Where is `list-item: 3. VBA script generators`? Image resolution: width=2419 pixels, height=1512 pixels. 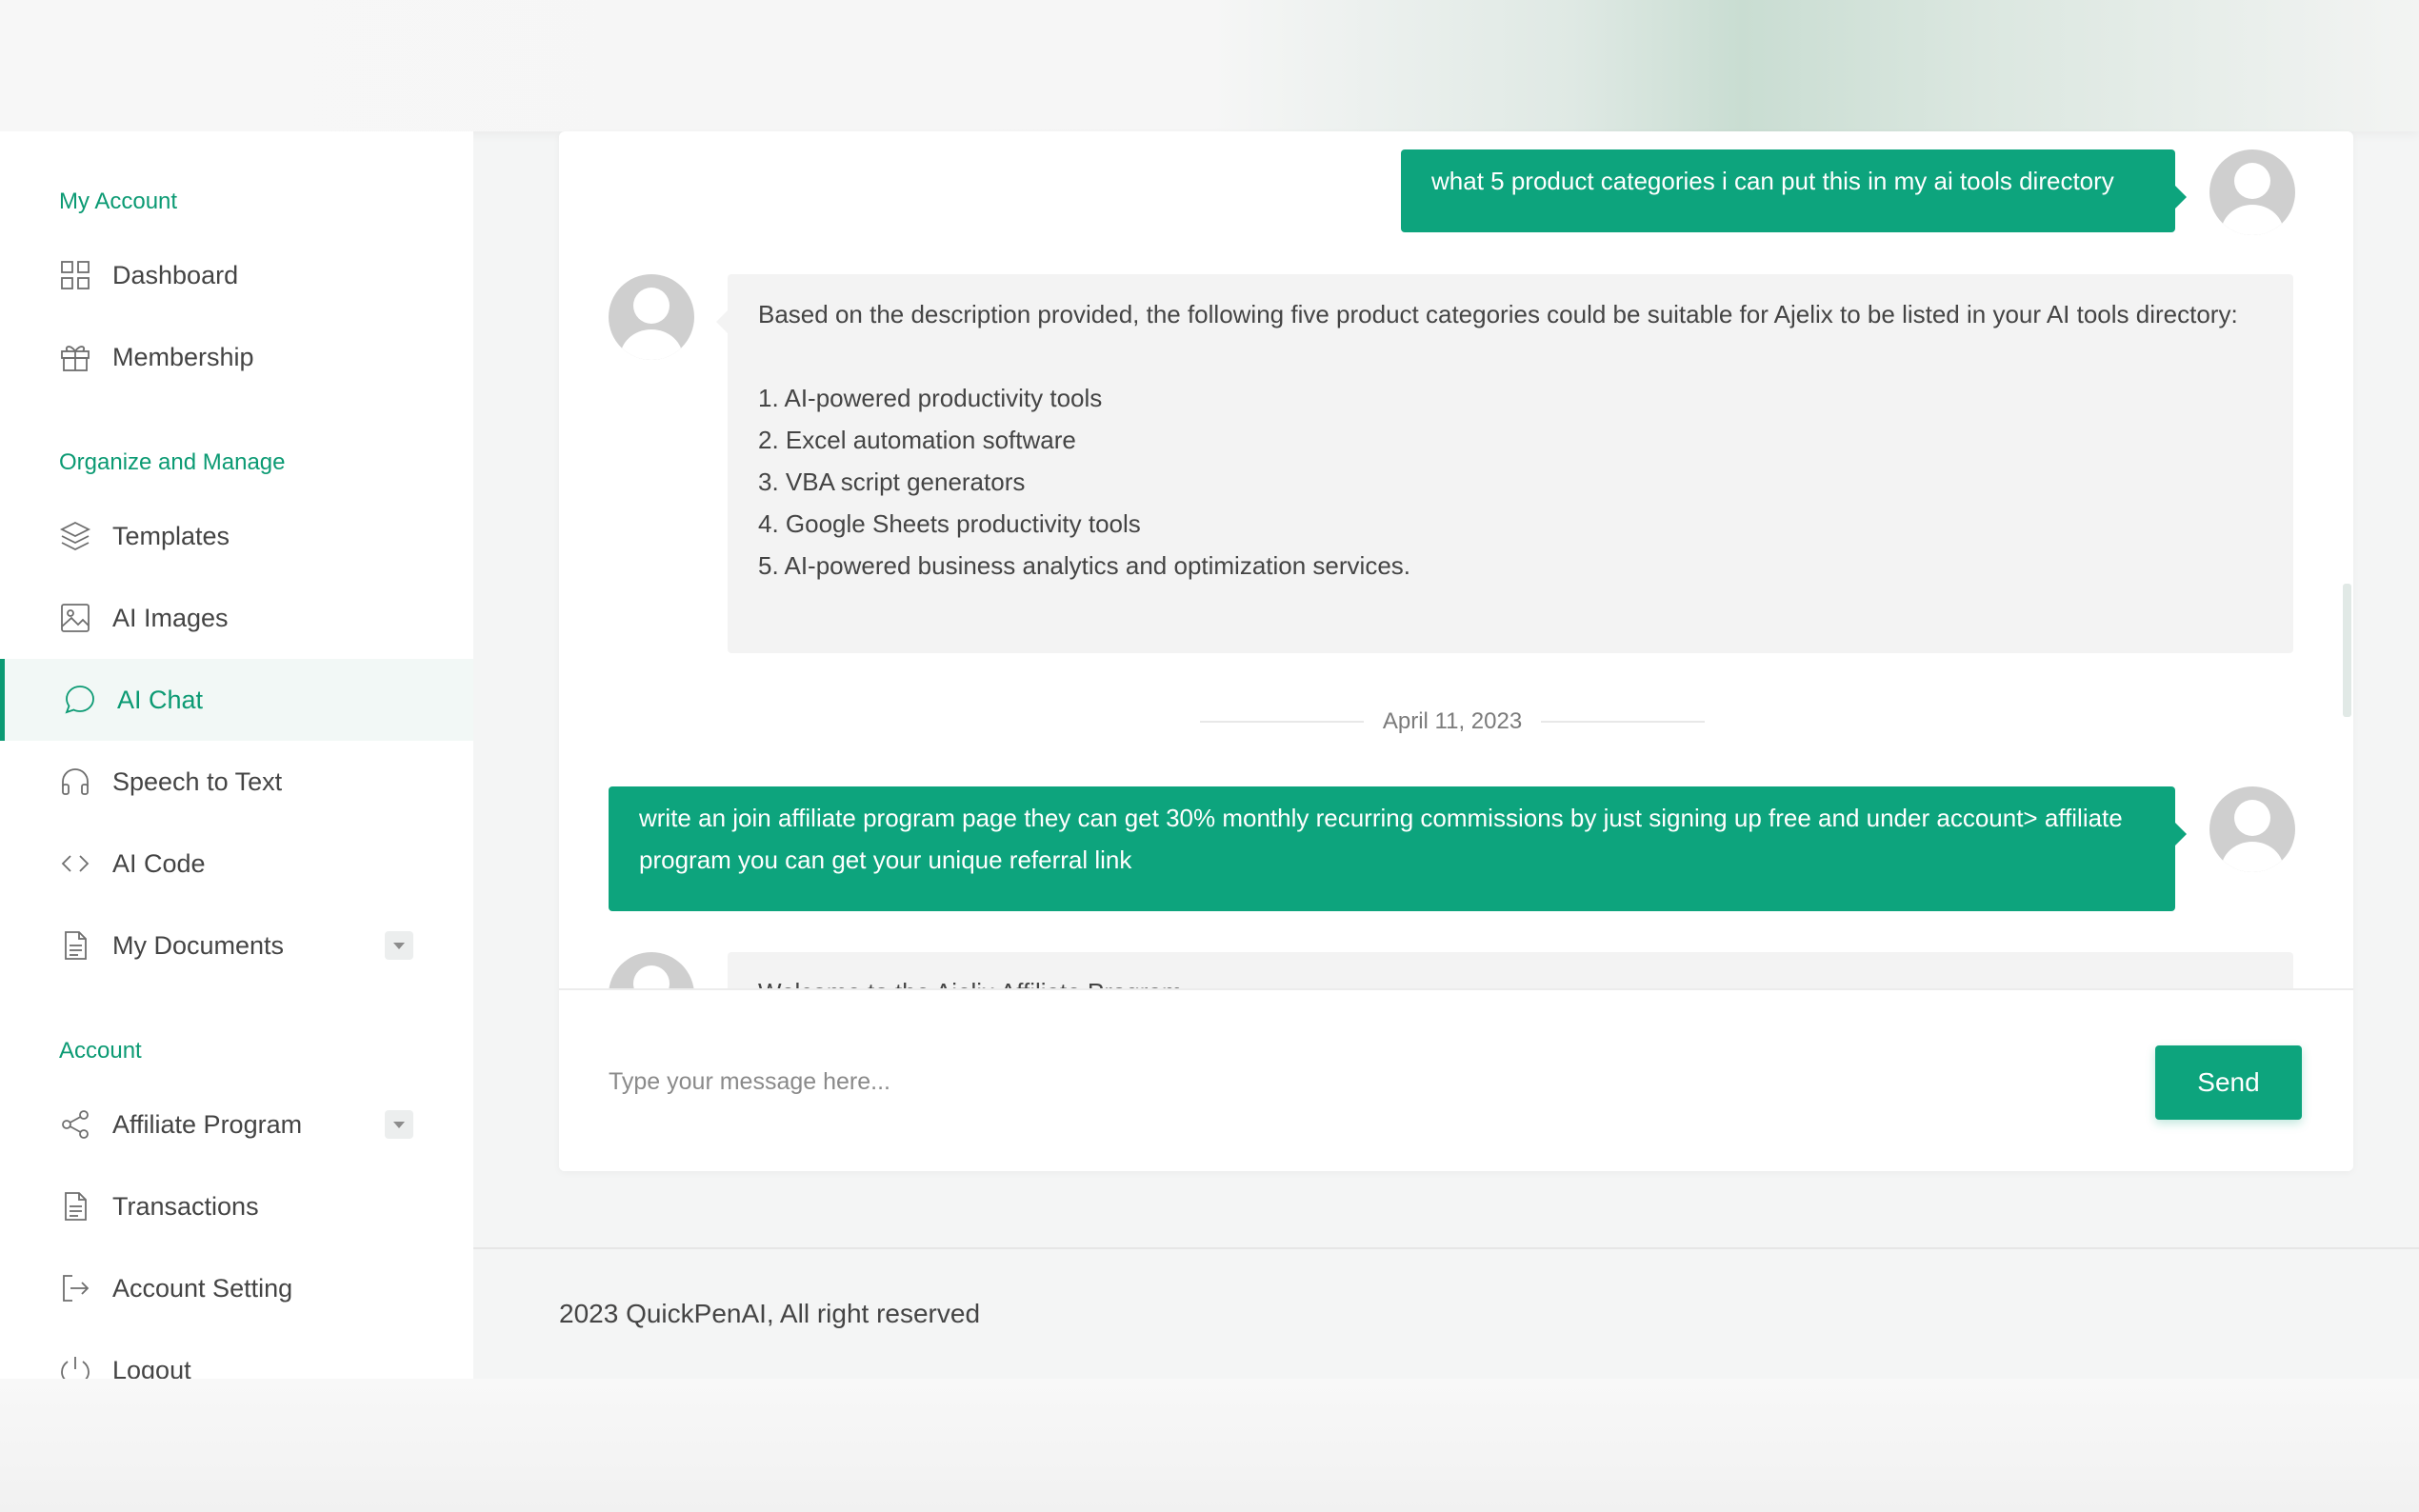 list-item: 3. VBA script generators is located at coordinates (892, 482).